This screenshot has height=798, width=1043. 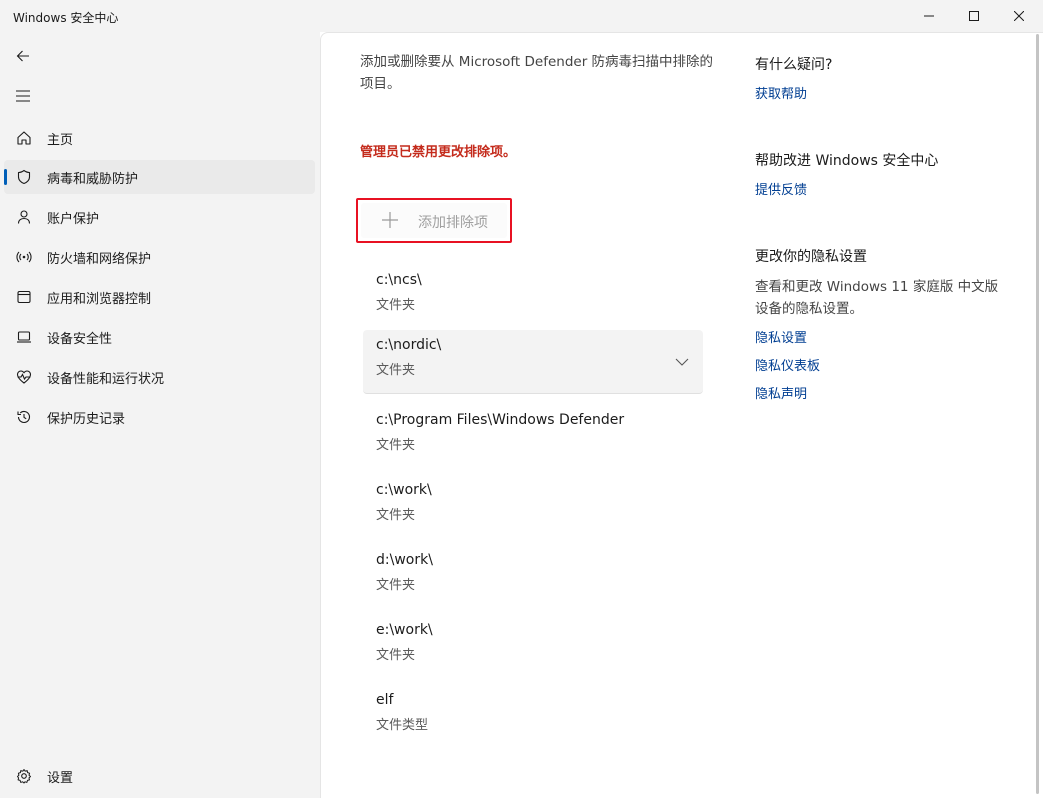 I want to click on back-arrow-icon, so click(x=22, y=56).